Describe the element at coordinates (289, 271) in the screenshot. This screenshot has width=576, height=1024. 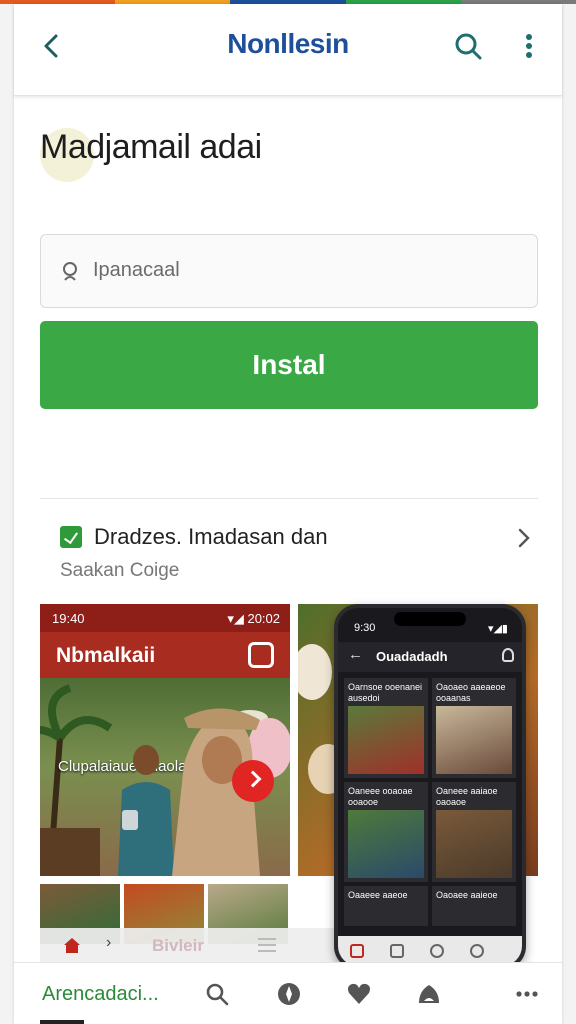
I see `search-input: Ipanacaal` at that location.